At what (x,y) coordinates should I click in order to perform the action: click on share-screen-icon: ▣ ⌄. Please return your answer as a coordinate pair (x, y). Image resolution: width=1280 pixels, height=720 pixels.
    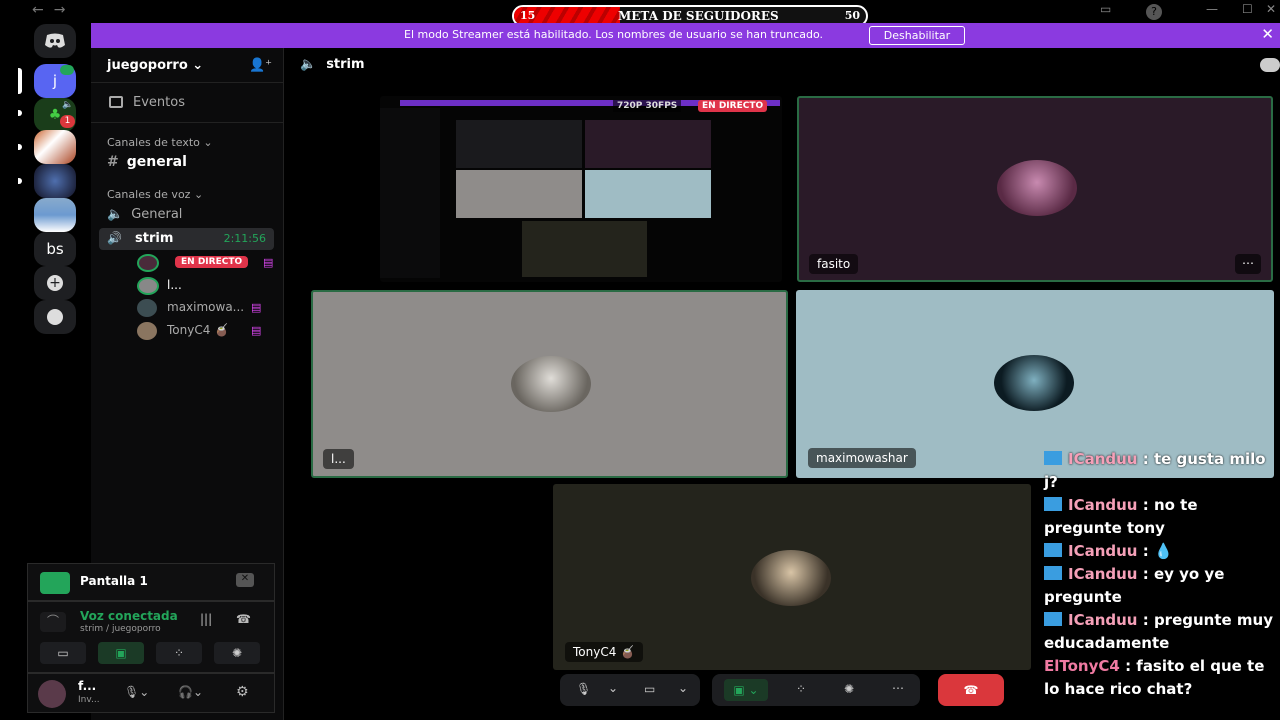
    Looking at the image, I should click on (746, 690).